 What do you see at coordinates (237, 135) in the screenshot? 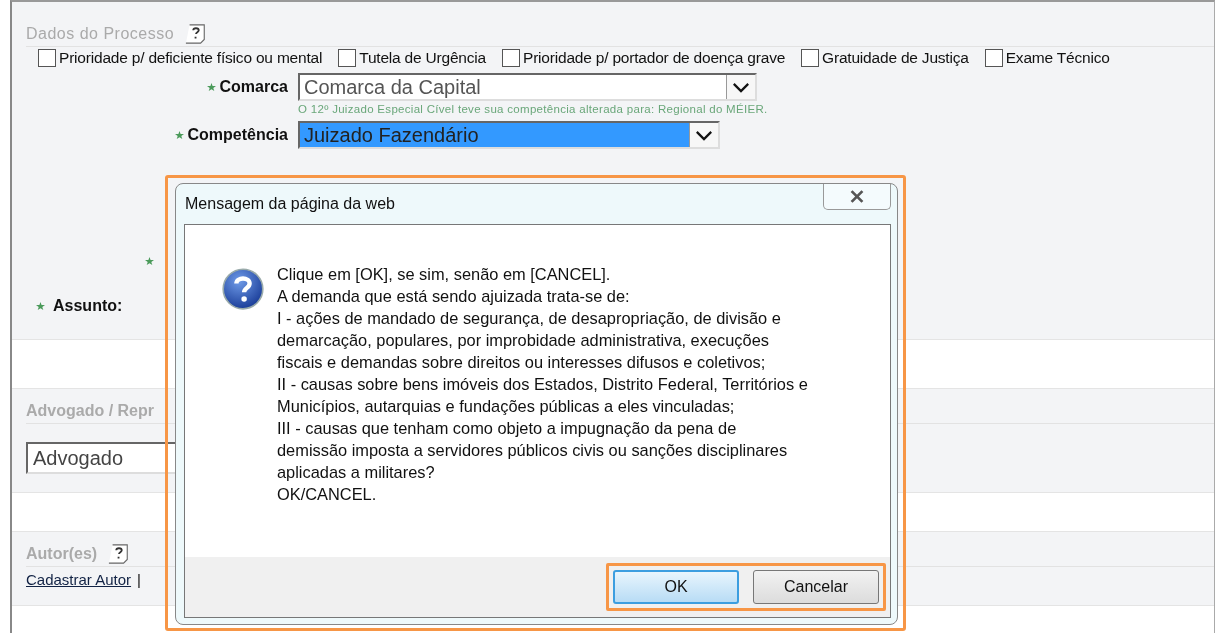
I see `field-label: Competência` at bounding box center [237, 135].